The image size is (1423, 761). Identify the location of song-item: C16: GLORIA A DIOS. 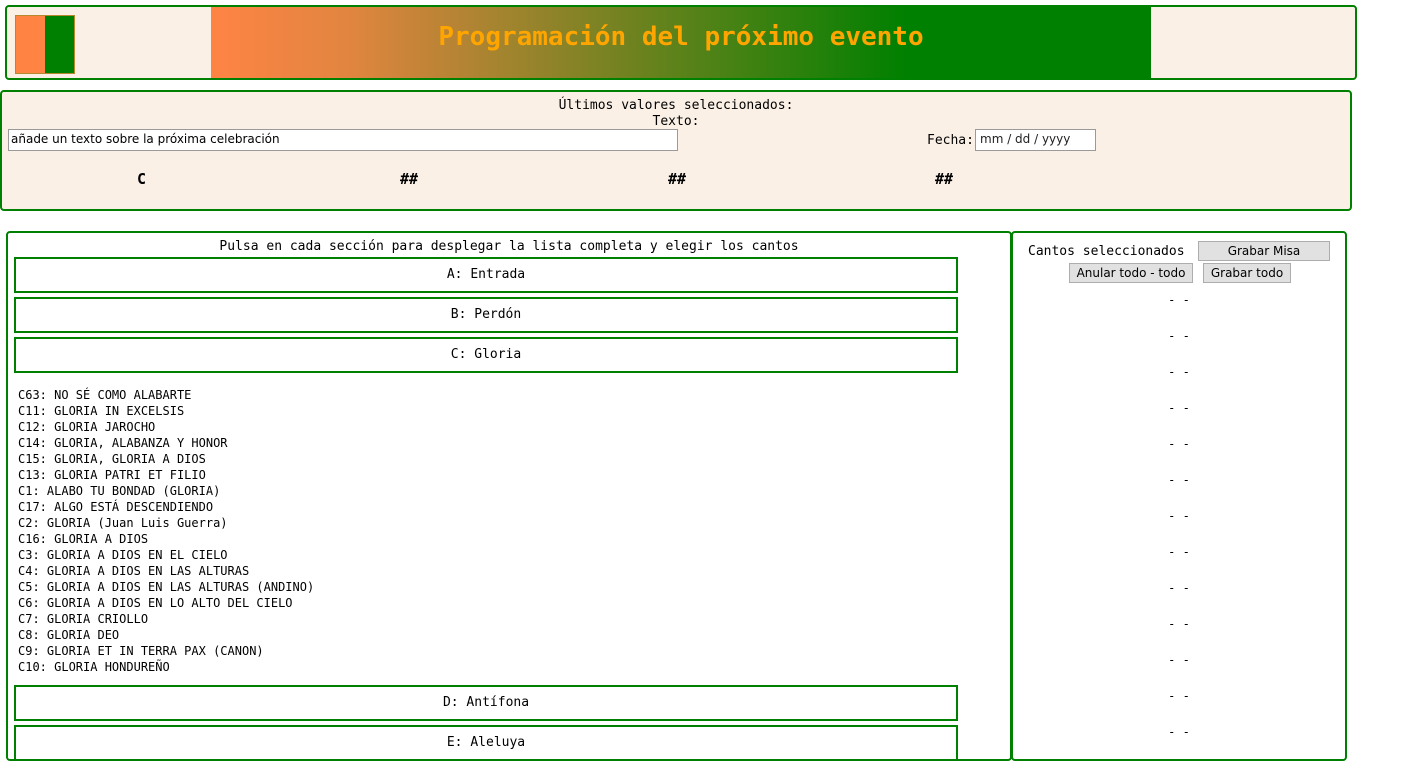
(166, 539).